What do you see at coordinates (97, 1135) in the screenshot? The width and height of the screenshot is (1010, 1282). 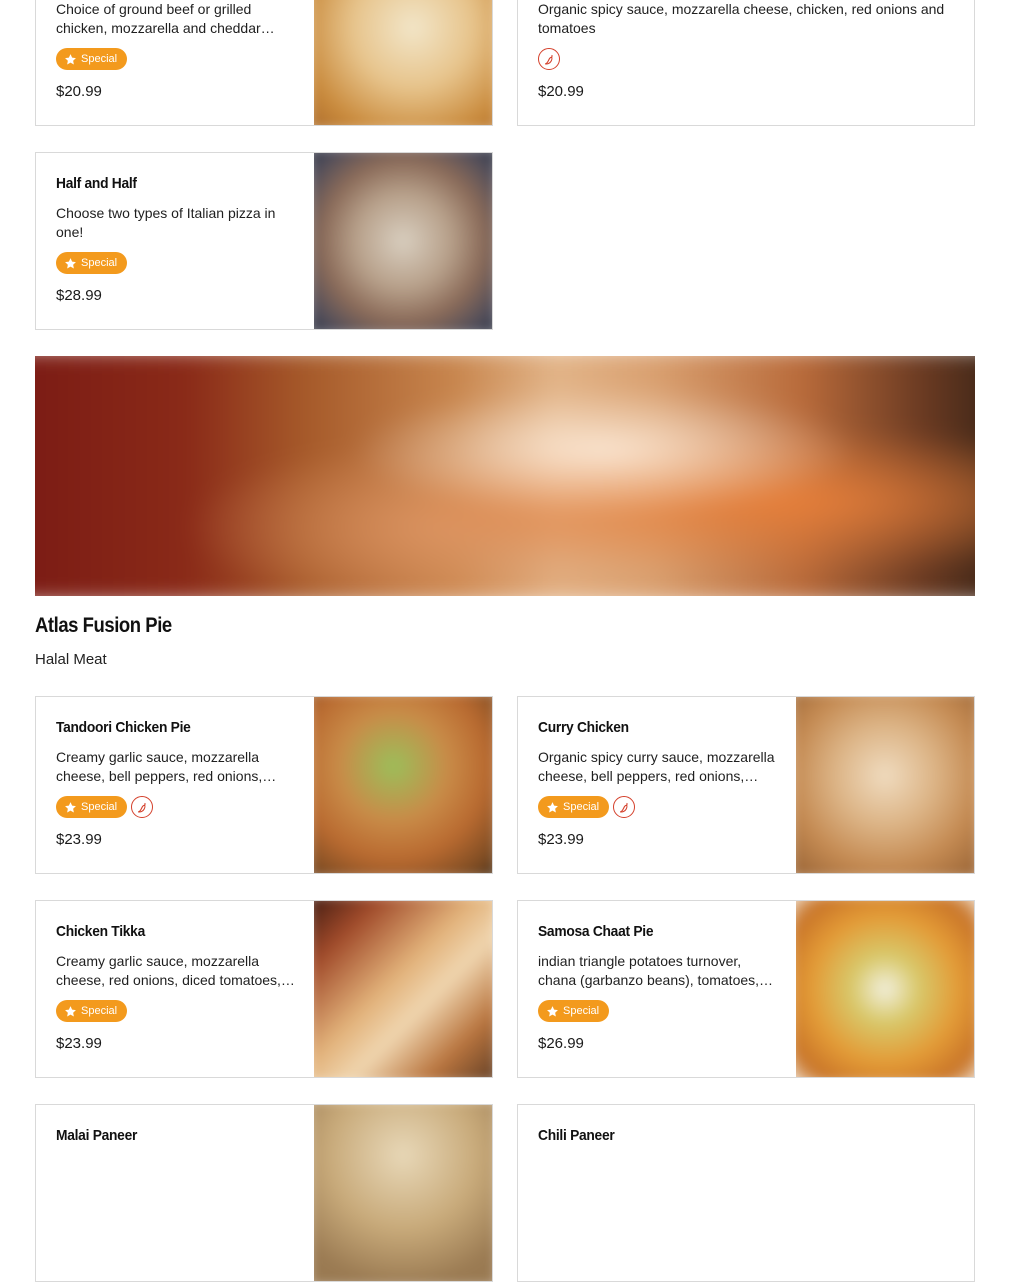 I see `item-title: Malai Paneer` at bounding box center [97, 1135].